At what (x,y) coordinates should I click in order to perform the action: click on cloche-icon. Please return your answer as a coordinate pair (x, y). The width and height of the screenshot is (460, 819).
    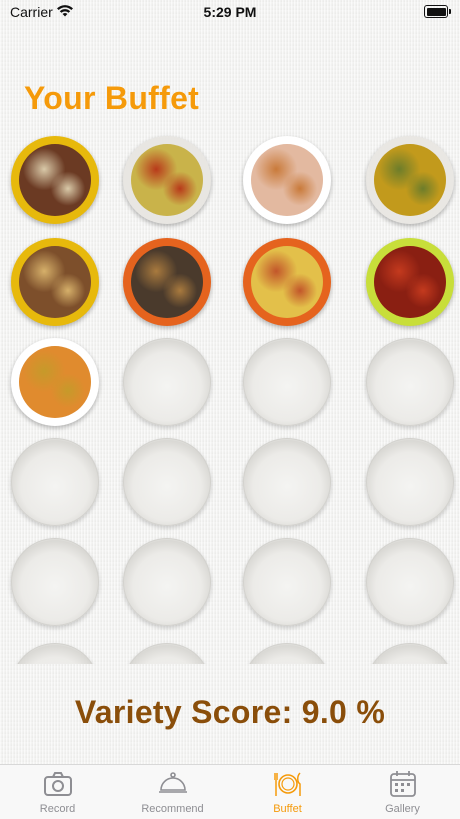
    Looking at the image, I should click on (173, 784).